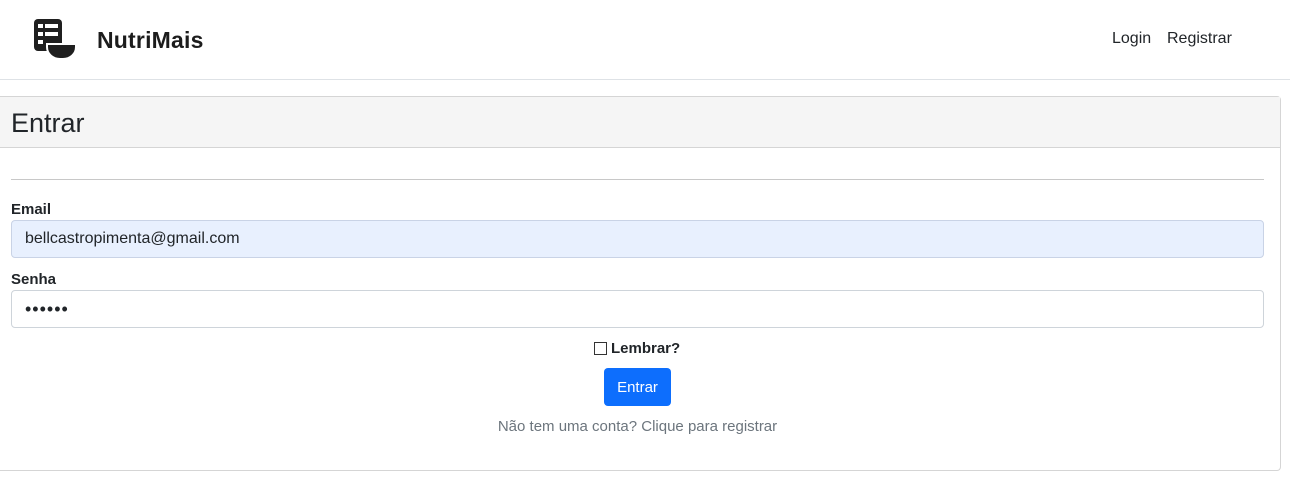 The width and height of the screenshot is (1290, 486). Describe the element at coordinates (47, 308) in the screenshot. I see `password-value: ••••••` at that location.